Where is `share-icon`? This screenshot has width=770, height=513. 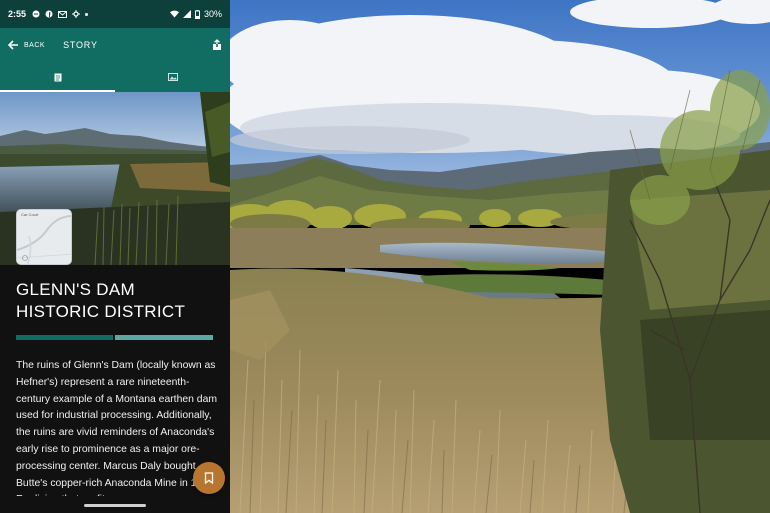
share-icon is located at coordinates (217, 44).